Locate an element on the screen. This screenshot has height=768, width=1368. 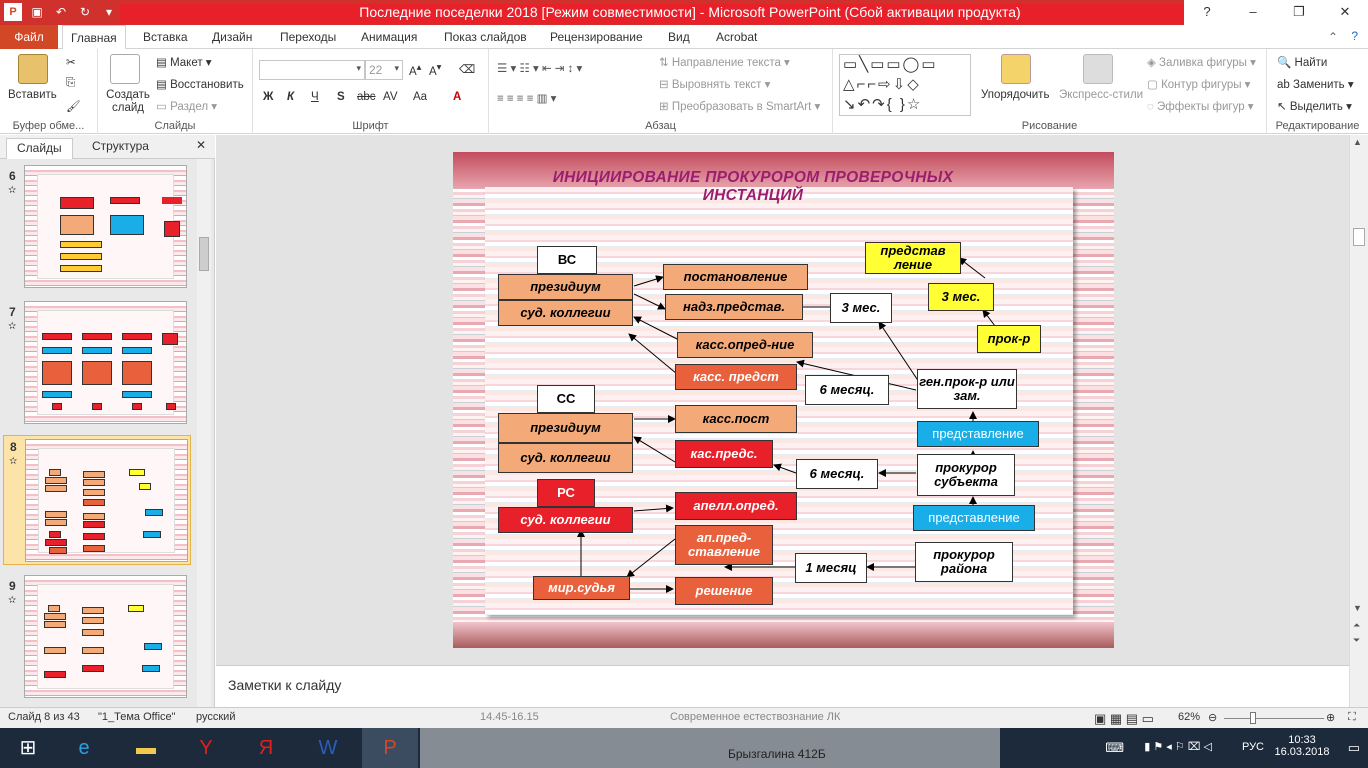
tab-transitions: Переходы is located at coordinates (308, 37).